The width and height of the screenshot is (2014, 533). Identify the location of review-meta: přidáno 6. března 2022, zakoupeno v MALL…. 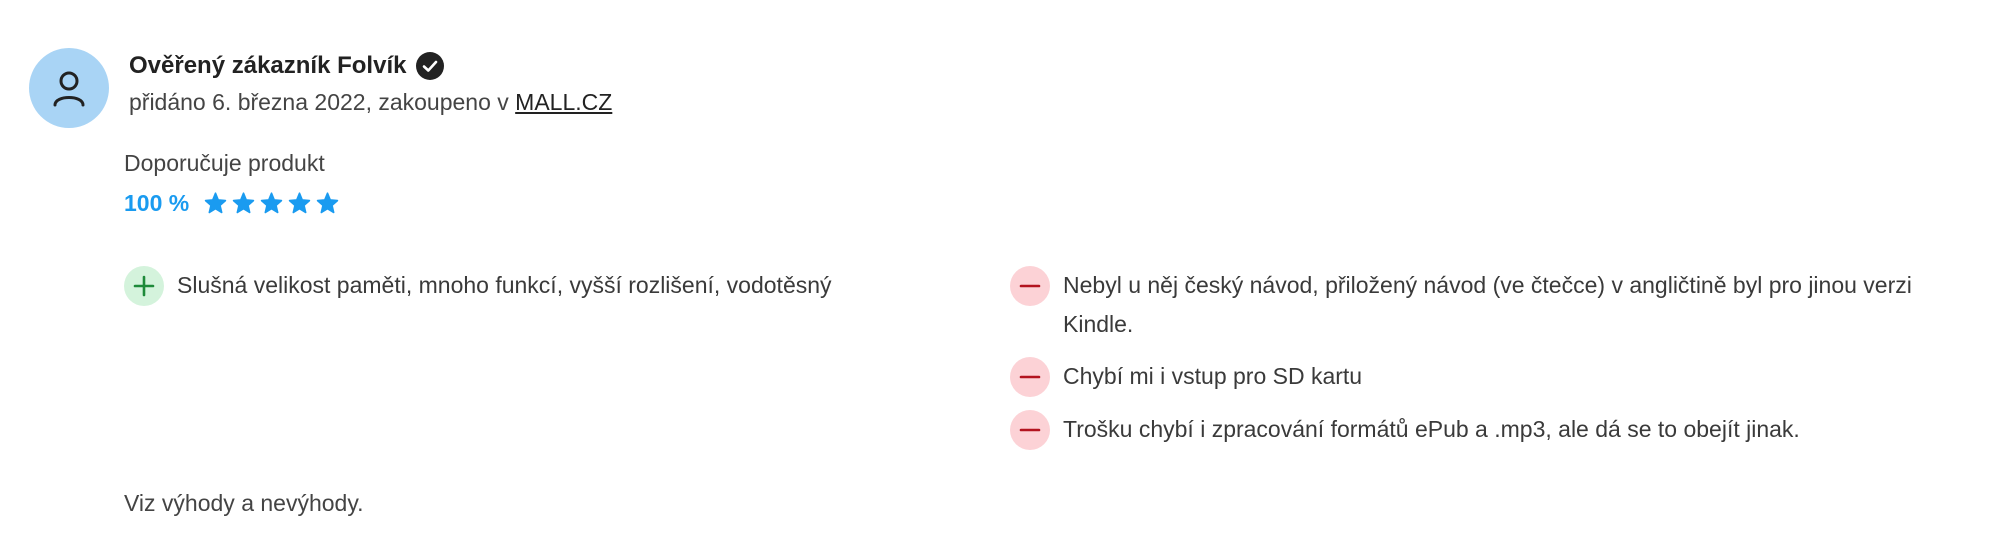
(370, 102).